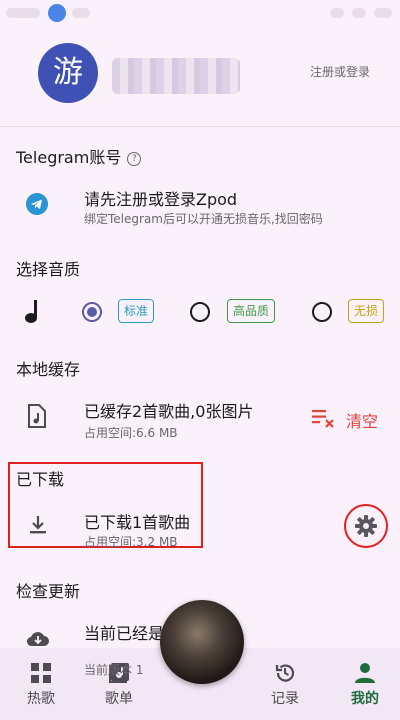  I want to click on nav-item-hot-songs: 热歌, so click(41, 684).